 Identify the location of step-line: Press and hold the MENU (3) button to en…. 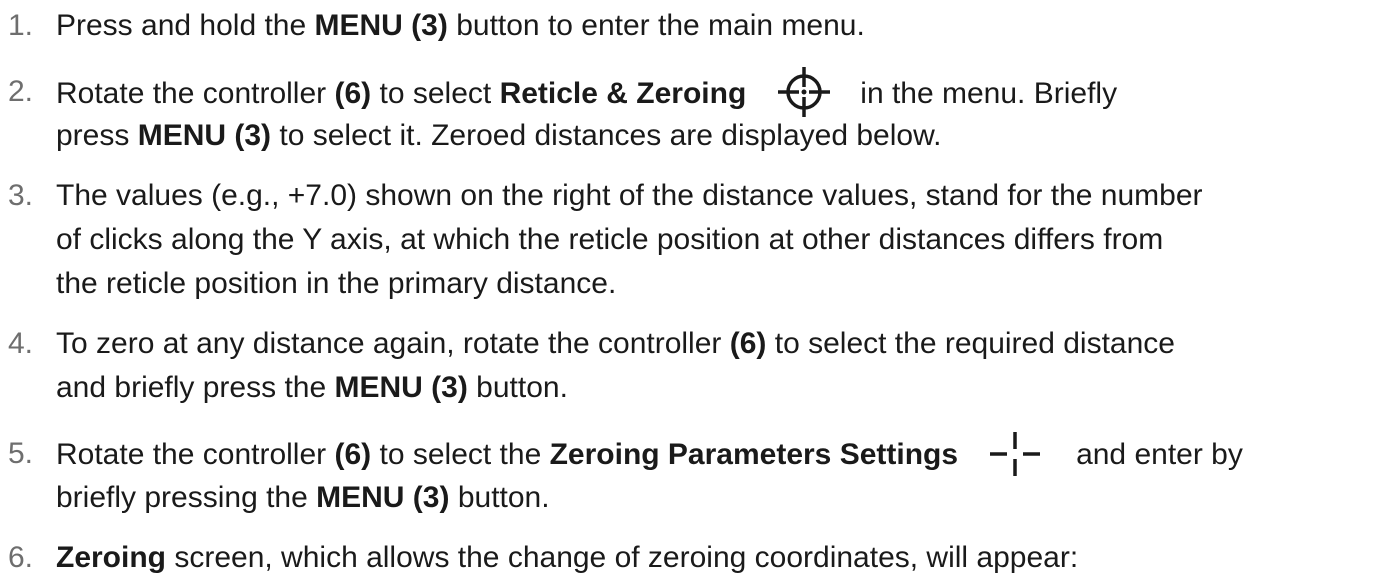
(460, 25).